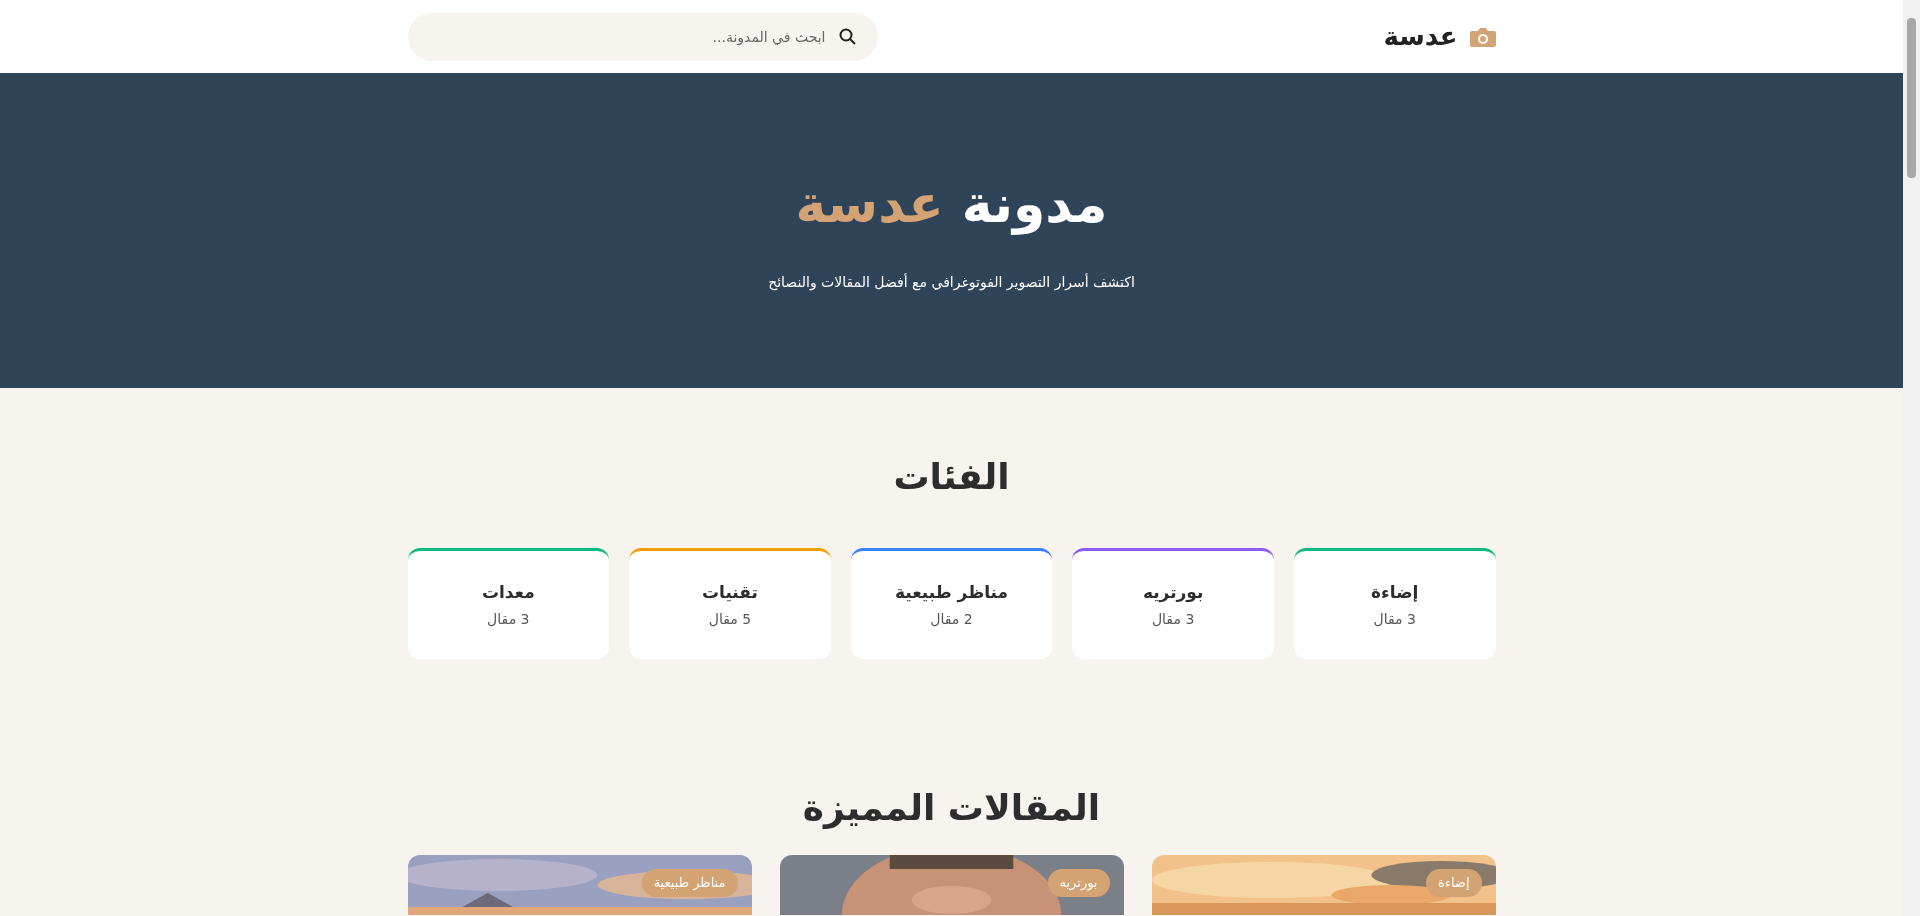  Describe the element at coordinates (951, 620) in the screenshot. I see `article-count: 2 مقال` at that location.